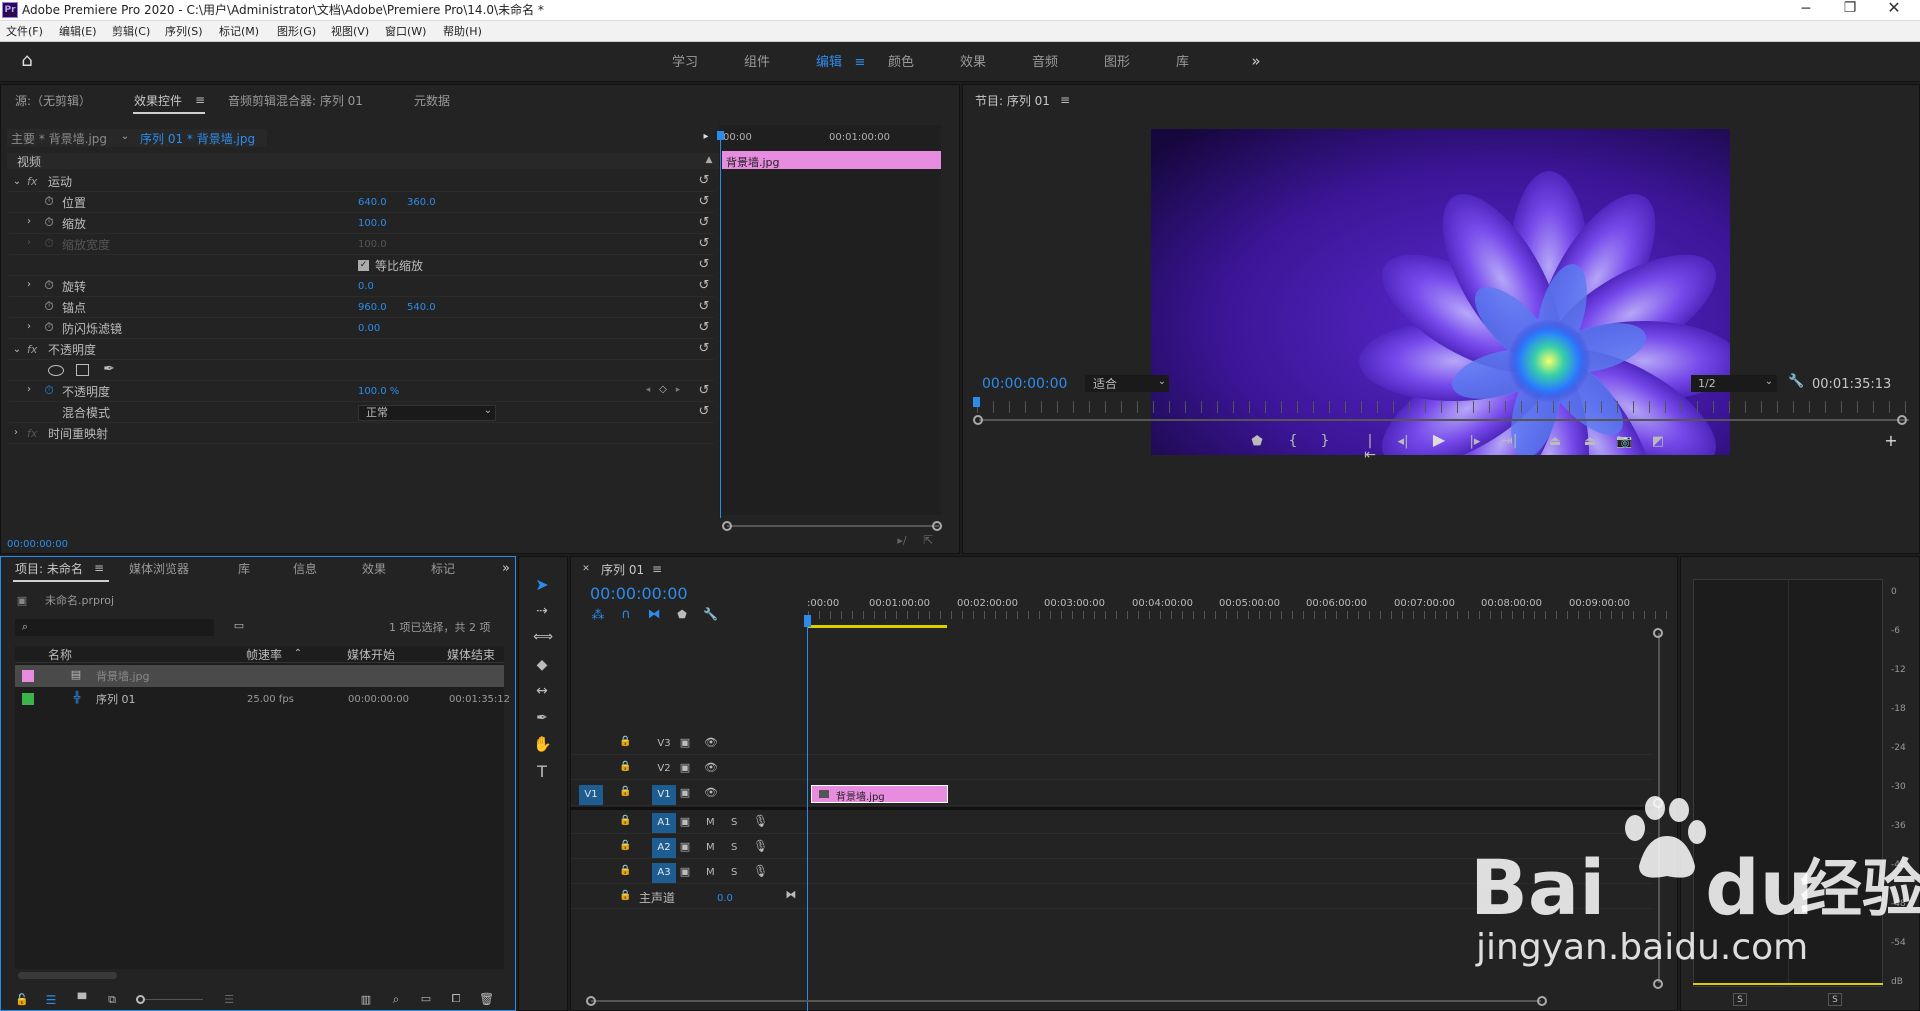  I want to click on freeform-view-icon: ⧉, so click(112, 999).